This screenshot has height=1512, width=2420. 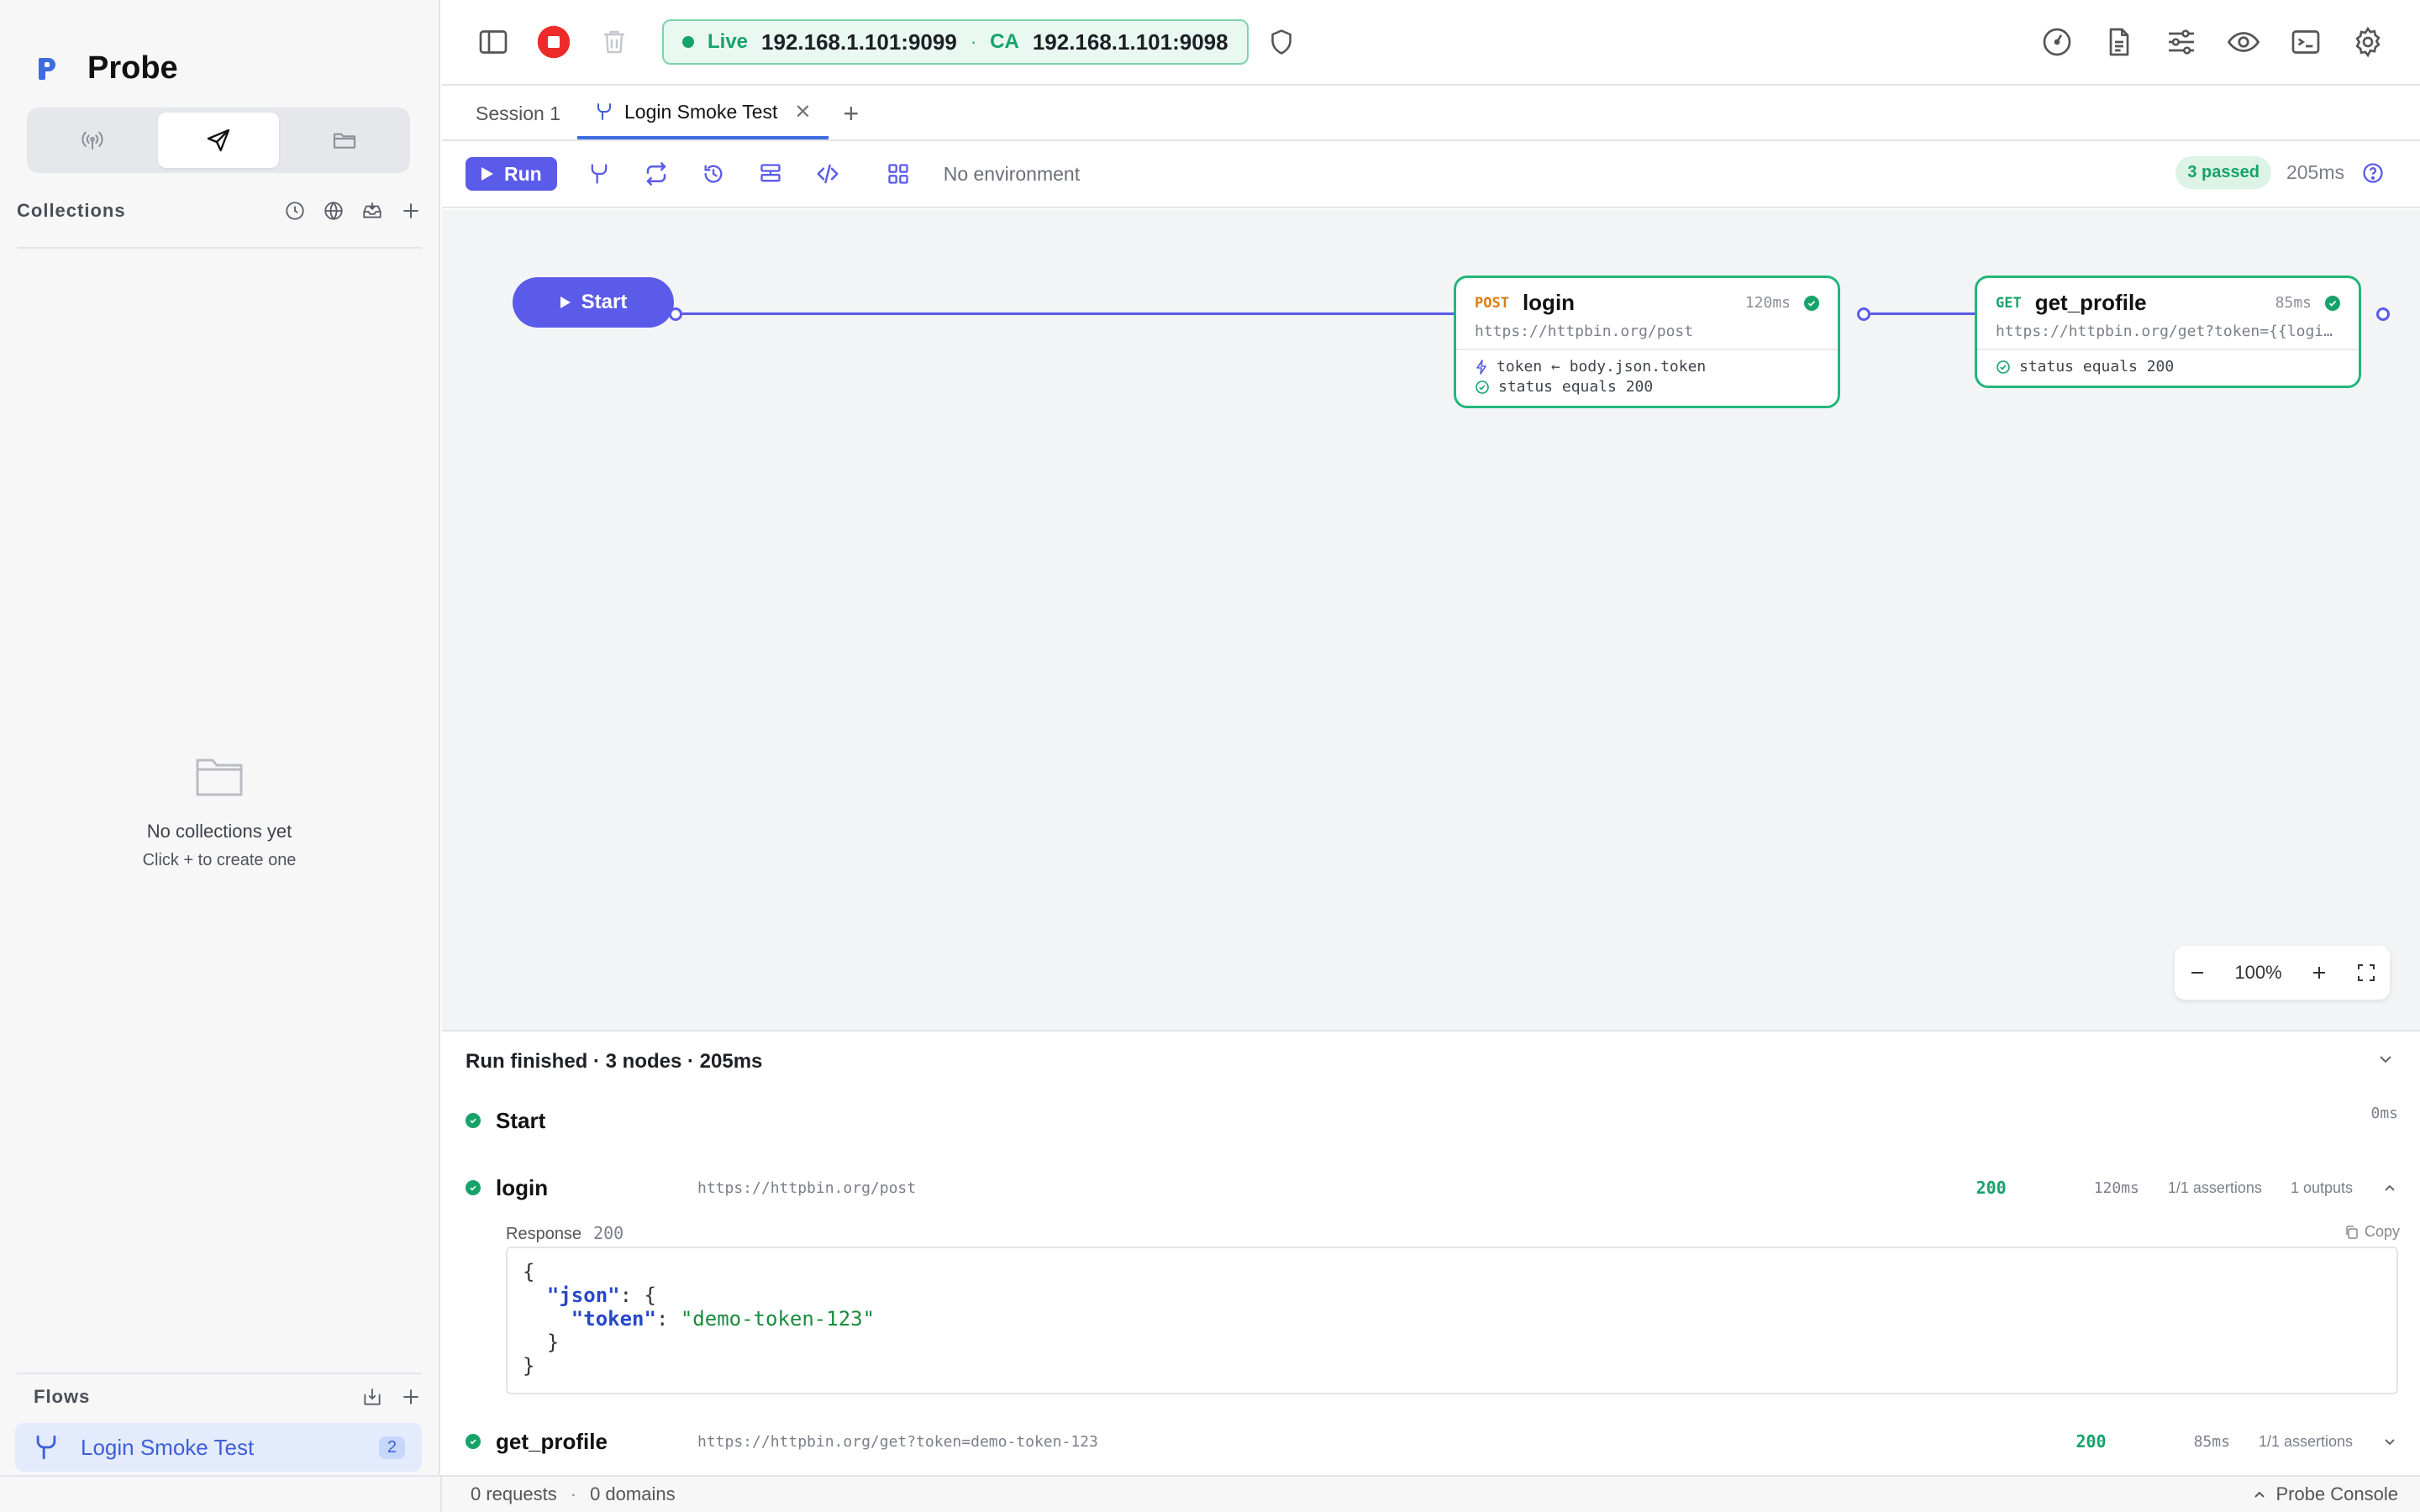 I want to click on import-icon, so click(x=372, y=211).